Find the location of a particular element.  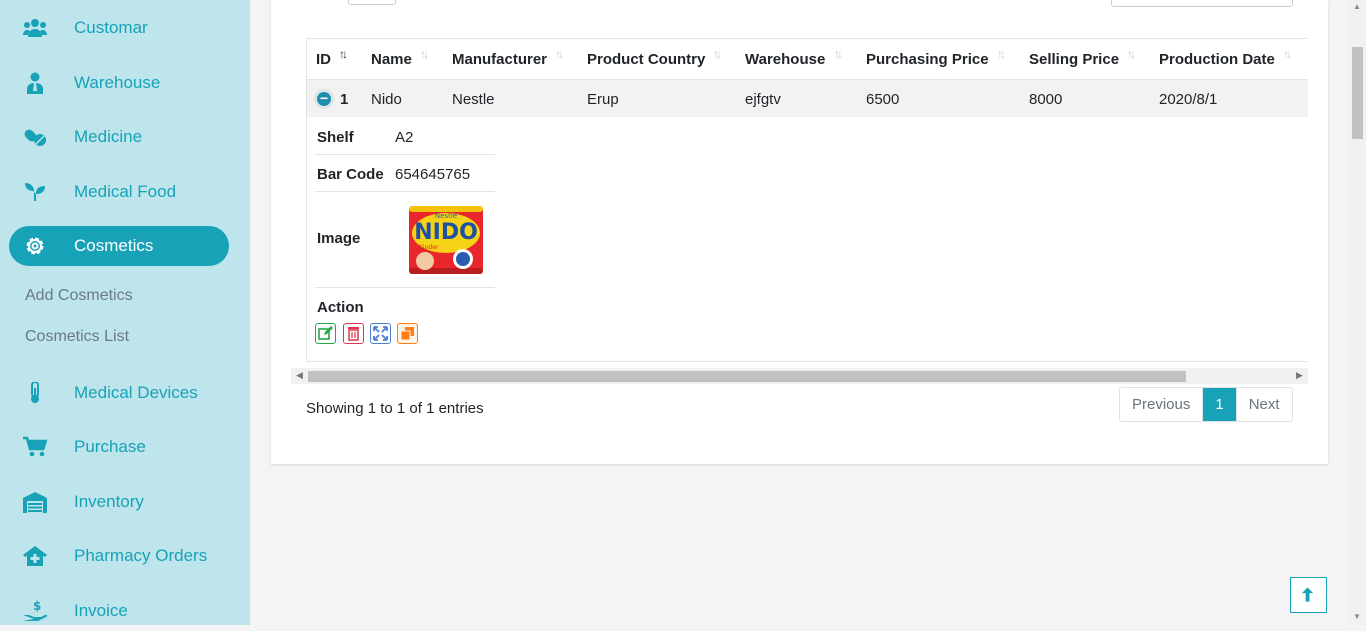

user-tie-icon is located at coordinates (35, 83).